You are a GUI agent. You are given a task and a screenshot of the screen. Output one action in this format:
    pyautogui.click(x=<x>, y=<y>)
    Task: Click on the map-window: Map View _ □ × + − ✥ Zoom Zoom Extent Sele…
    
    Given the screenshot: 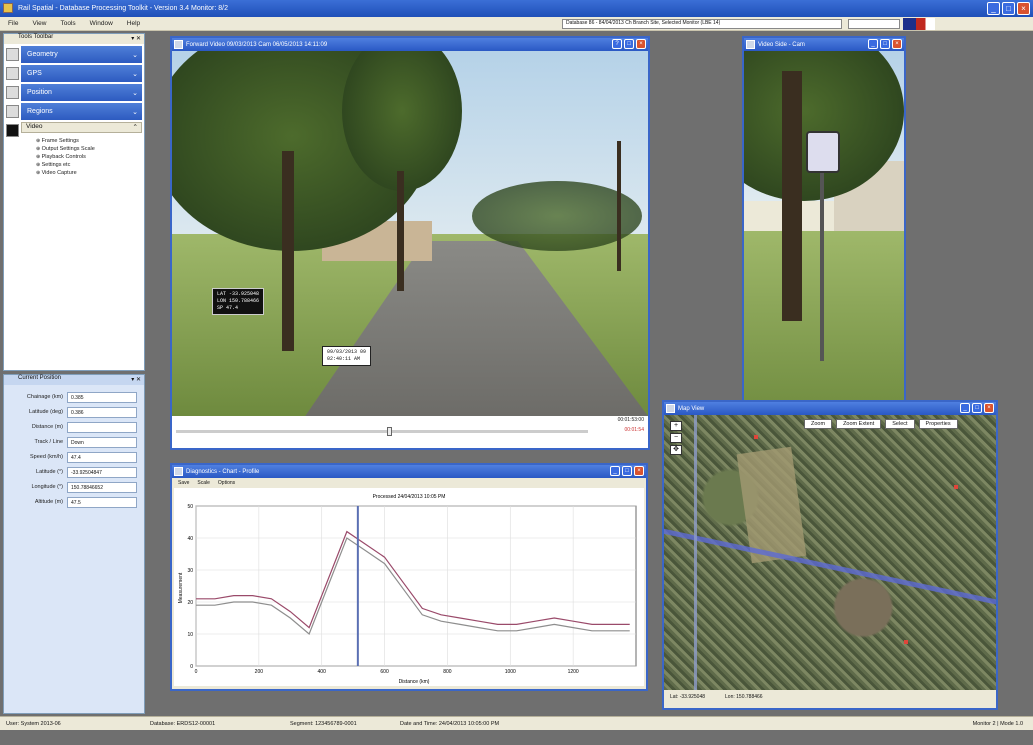 What is the action you would take?
    pyautogui.click(x=830, y=555)
    